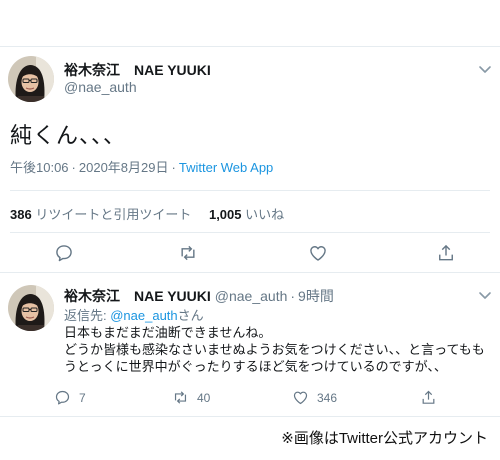 The image size is (500, 460). What do you see at coordinates (255, 366) in the screenshot?
I see `reply-text-line: うとっくに世界中がぐったりするほど気をつけているのですが、、` at bounding box center [255, 366].